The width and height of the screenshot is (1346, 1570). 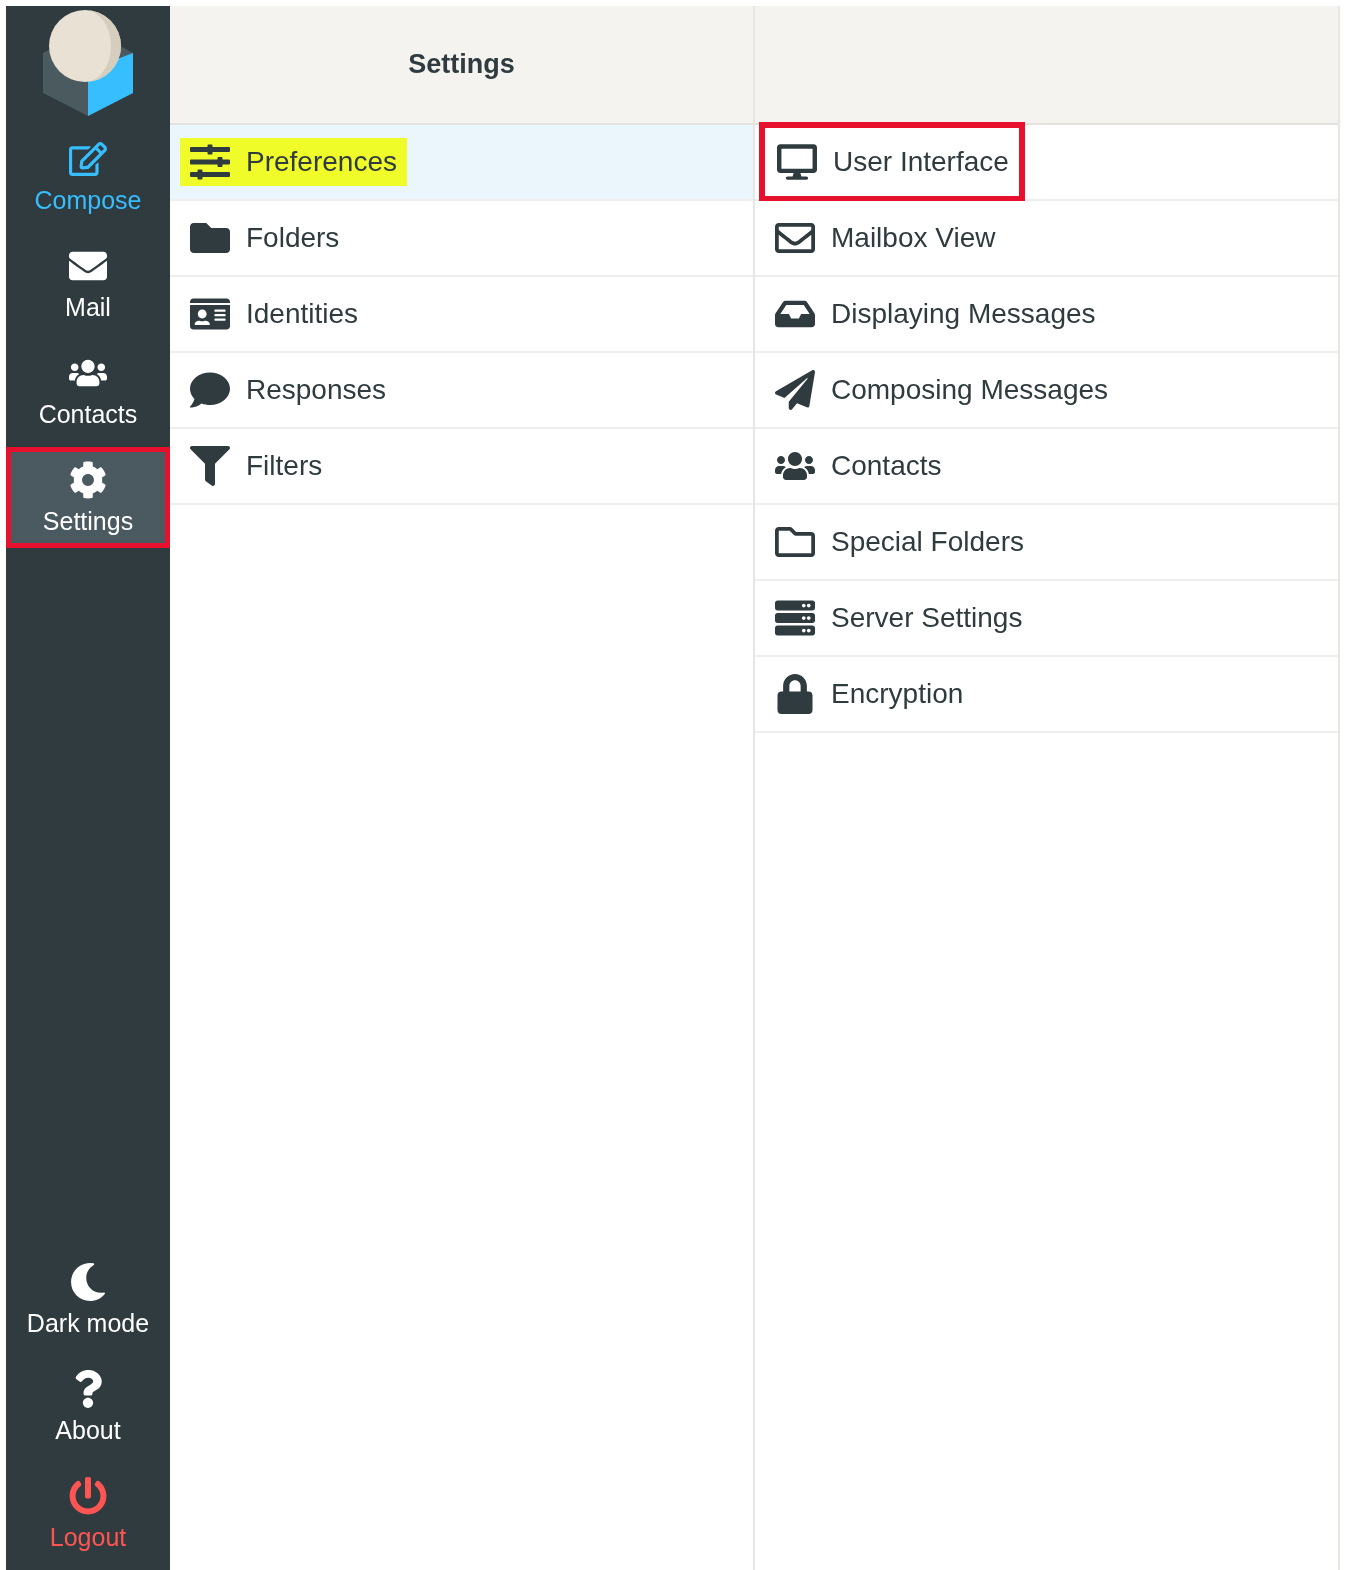 What do you see at coordinates (461, 64) in the screenshot?
I see `column-title: Settings` at bounding box center [461, 64].